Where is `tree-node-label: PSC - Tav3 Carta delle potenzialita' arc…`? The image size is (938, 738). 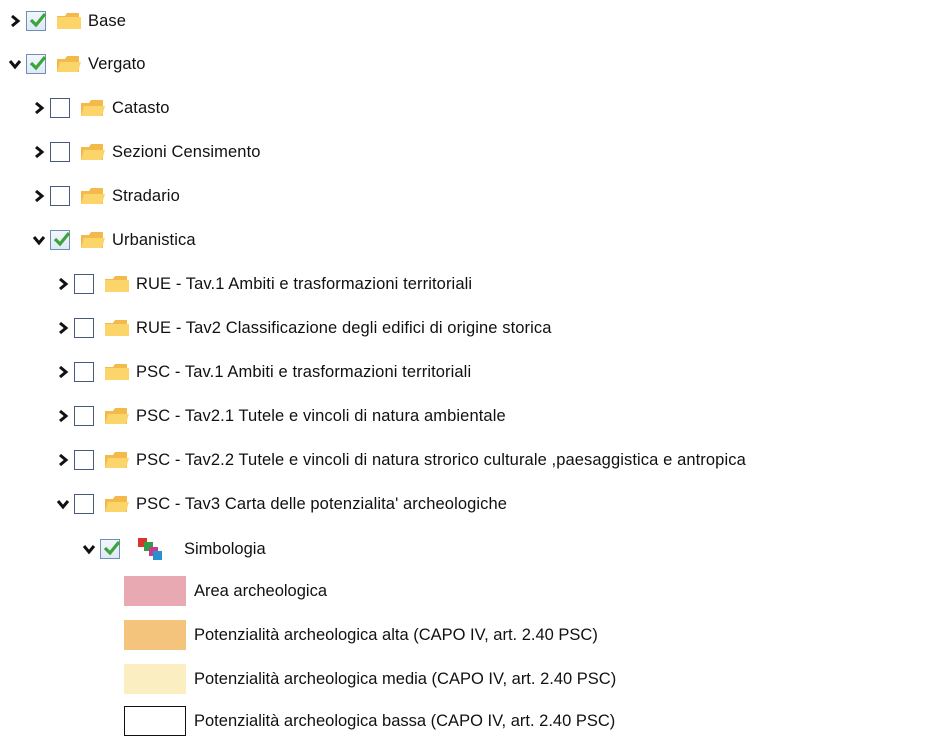 tree-node-label: PSC - Tav3 Carta delle potenzialita' arc… is located at coordinates (321, 504).